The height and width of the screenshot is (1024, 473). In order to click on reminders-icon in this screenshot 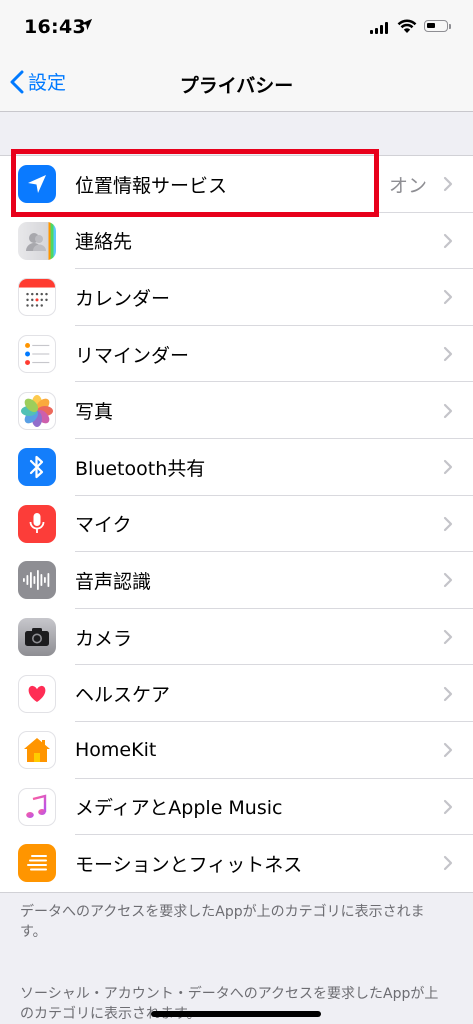, I will do `click(37, 354)`.